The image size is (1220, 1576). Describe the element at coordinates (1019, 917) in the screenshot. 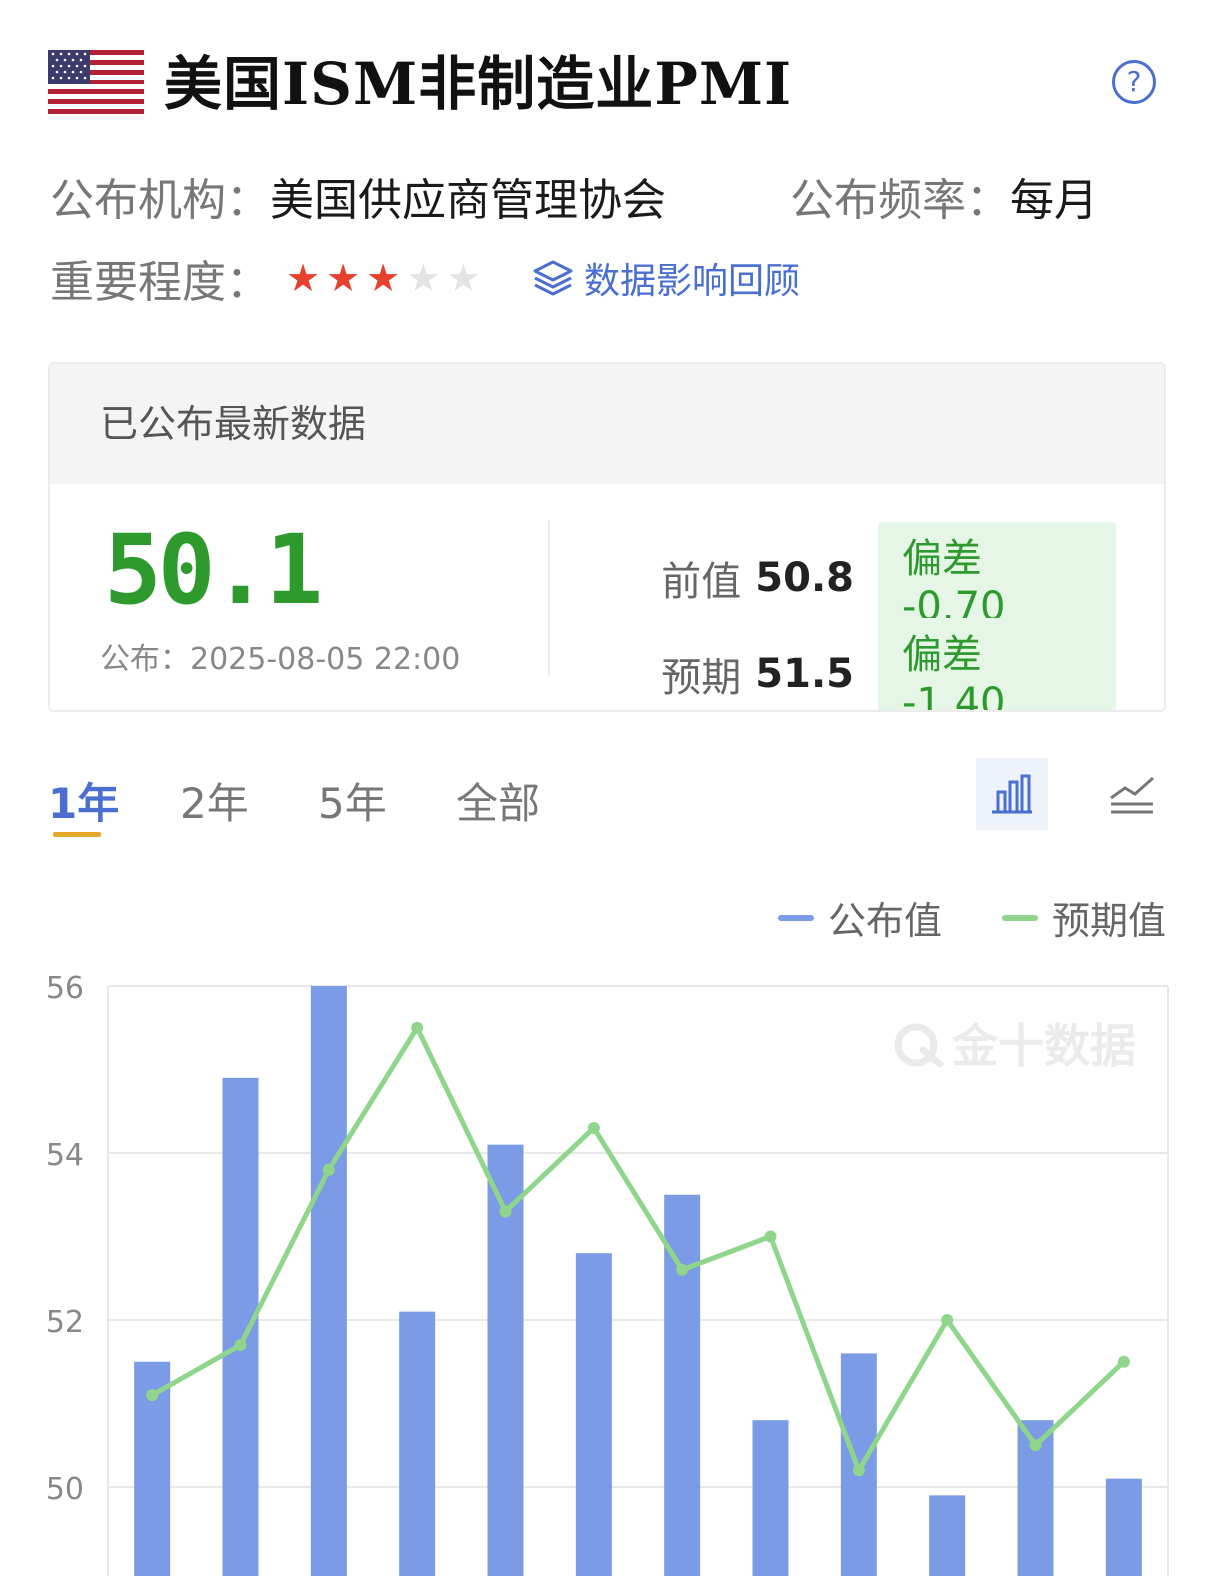

I see `legend-swatch-forecast` at that location.